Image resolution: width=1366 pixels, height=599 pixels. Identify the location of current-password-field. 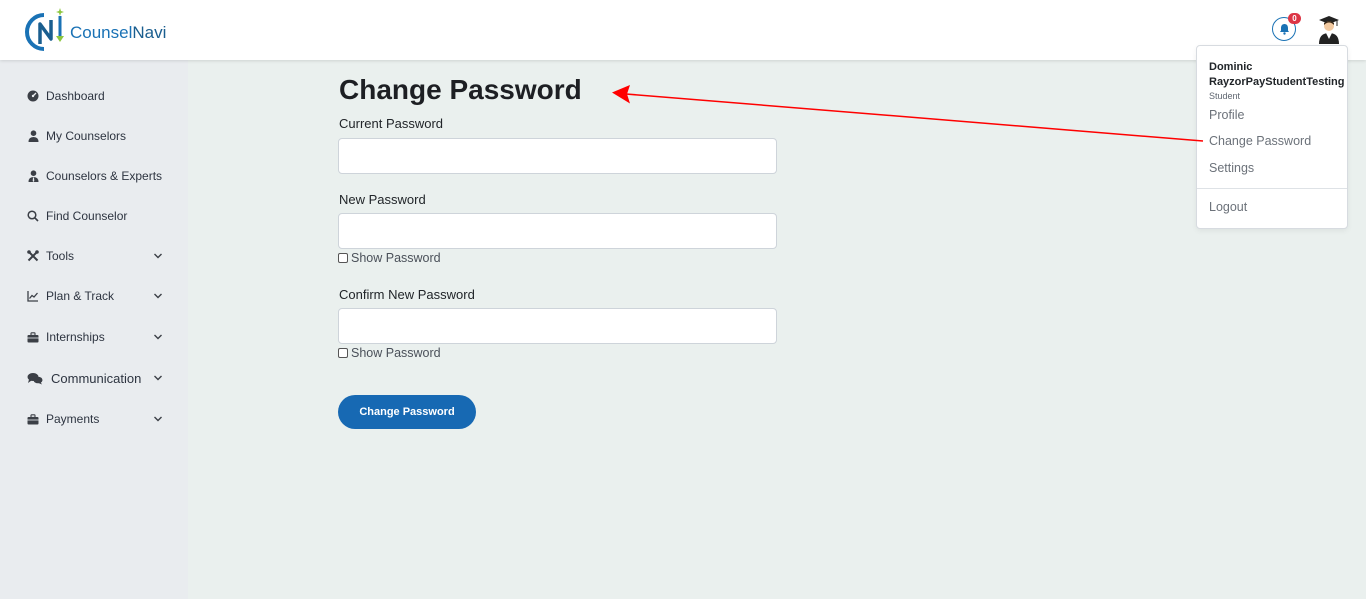
(557, 156).